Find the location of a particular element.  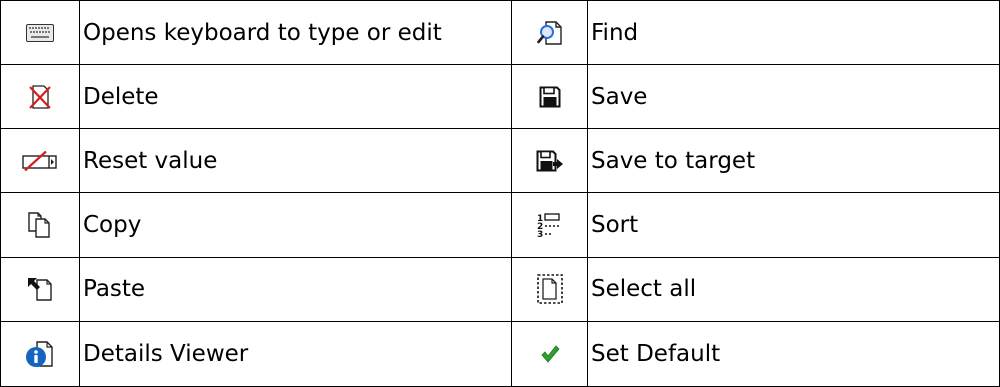

legend-label: Delete is located at coordinates (295, 97).